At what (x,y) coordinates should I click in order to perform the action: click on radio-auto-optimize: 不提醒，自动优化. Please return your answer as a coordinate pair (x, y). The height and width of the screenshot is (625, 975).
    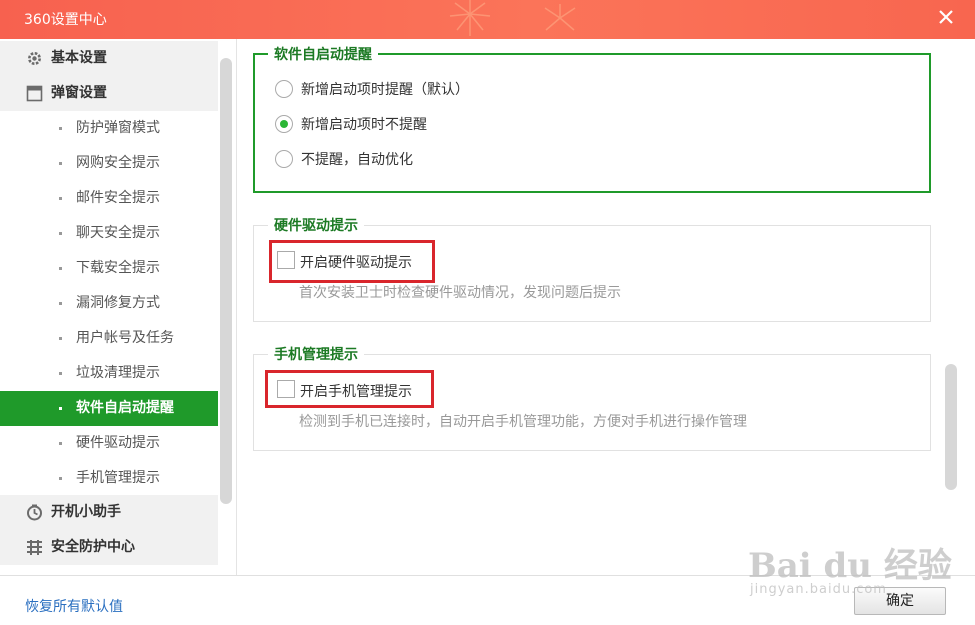
    Looking at the image, I should click on (425, 160).